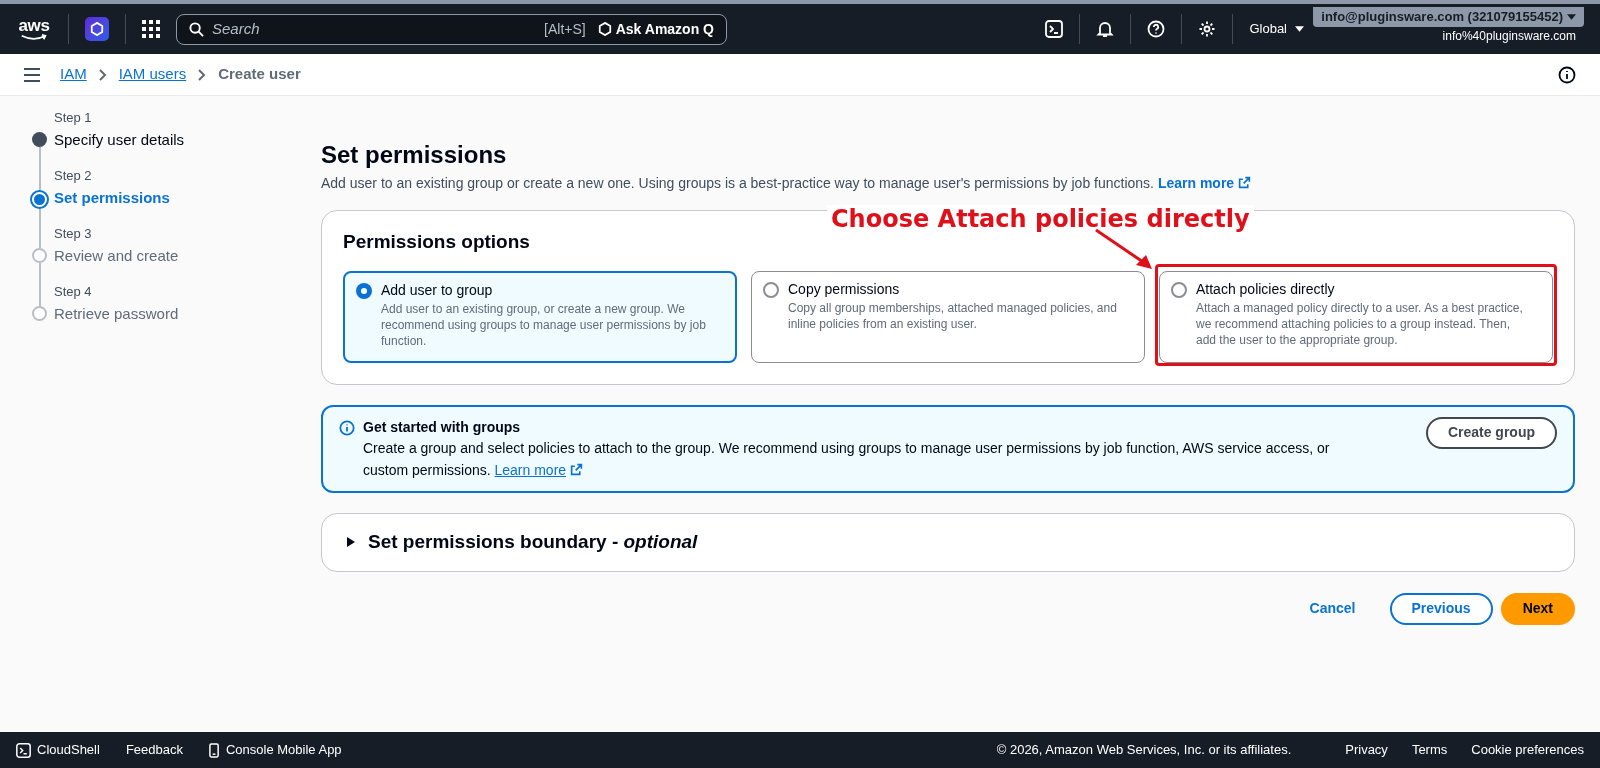  Describe the element at coordinates (1156, 29) in the screenshot. I see `help-icon` at that location.